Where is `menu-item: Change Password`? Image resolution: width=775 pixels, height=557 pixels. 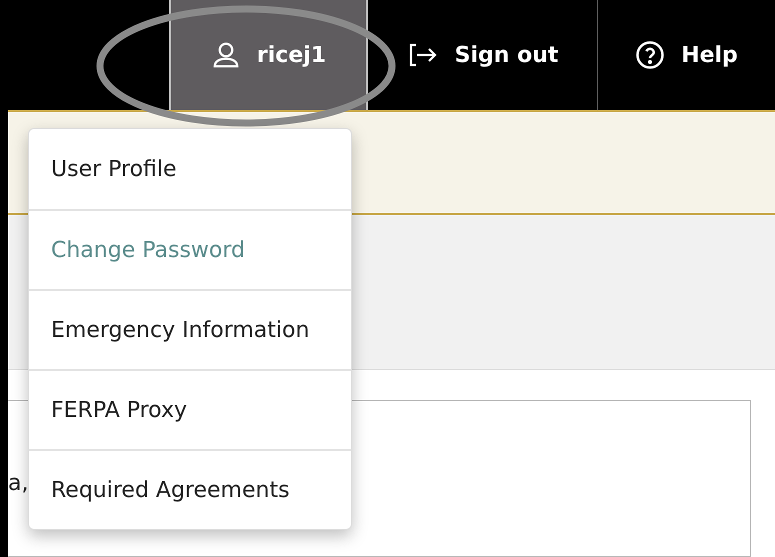
menu-item: Change Password is located at coordinates (190, 249).